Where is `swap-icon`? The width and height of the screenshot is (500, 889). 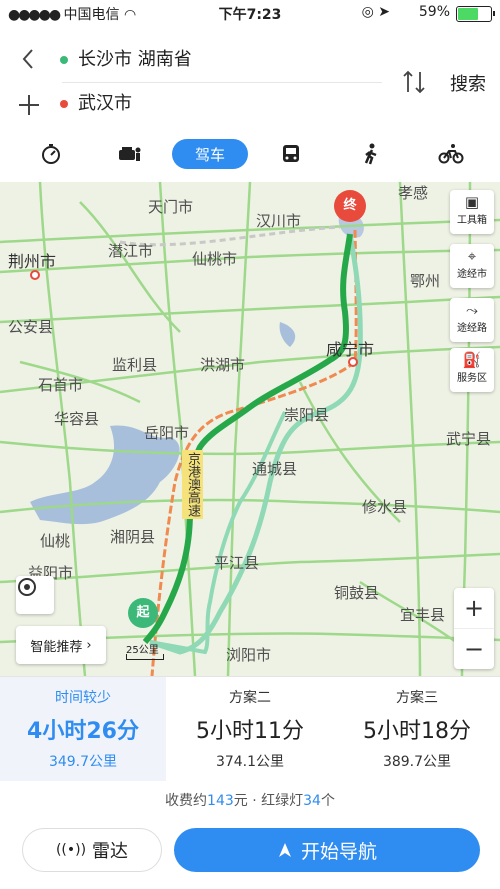 swap-icon is located at coordinates (414, 82).